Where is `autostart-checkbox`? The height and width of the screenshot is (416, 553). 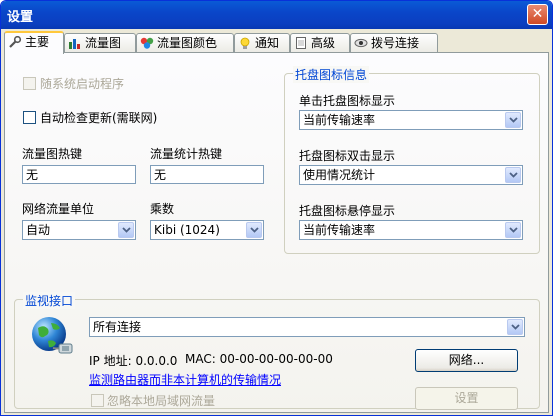 autostart-checkbox is located at coordinates (29, 83).